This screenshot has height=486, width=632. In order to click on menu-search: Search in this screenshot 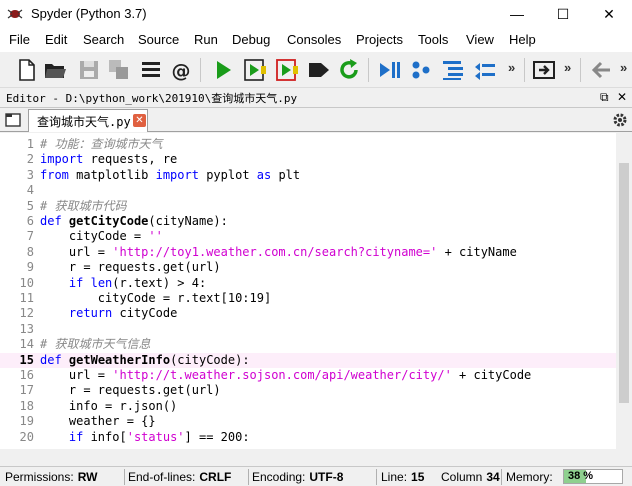, I will do `click(103, 39)`.